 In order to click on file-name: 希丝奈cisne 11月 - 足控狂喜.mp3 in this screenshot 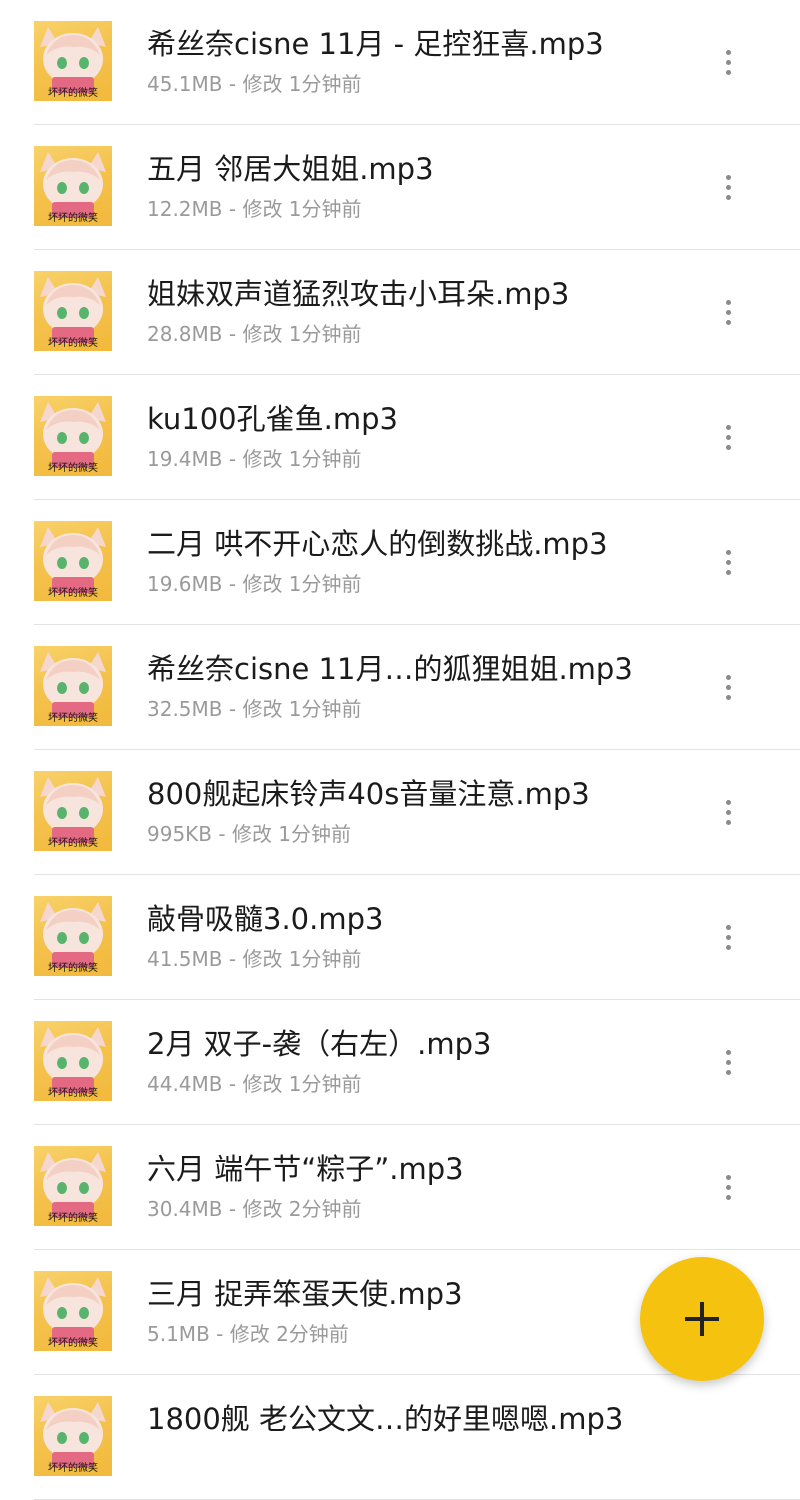, I will do `click(375, 44)`.